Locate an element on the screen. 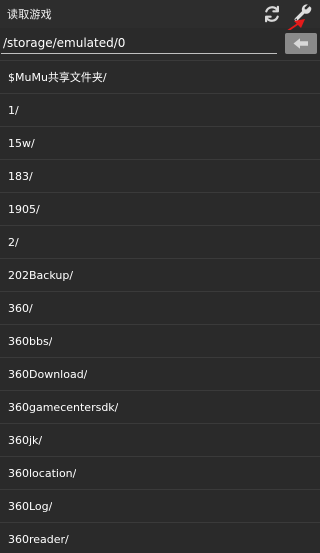  folder-item: 360location/ is located at coordinates (160, 472).